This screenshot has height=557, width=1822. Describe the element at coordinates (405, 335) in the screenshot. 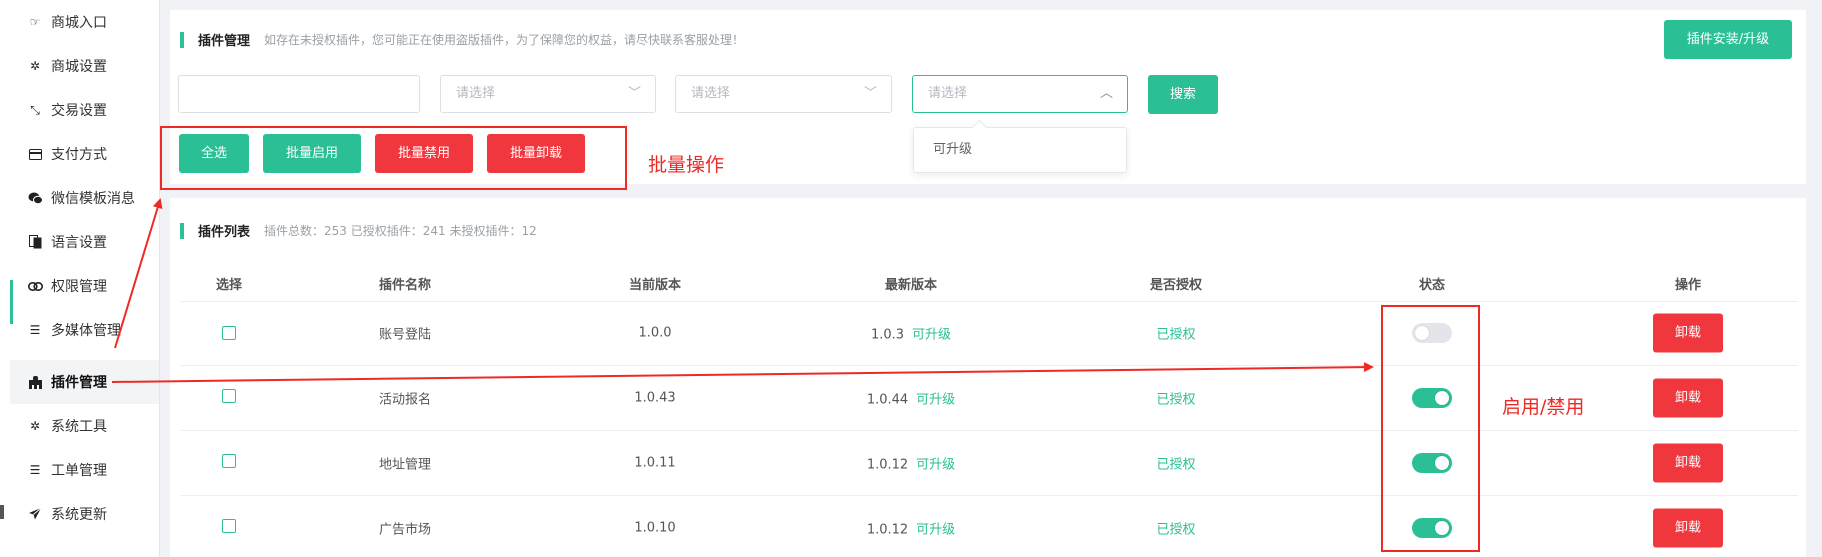

I see `plugin-name: 账号登陆` at that location.